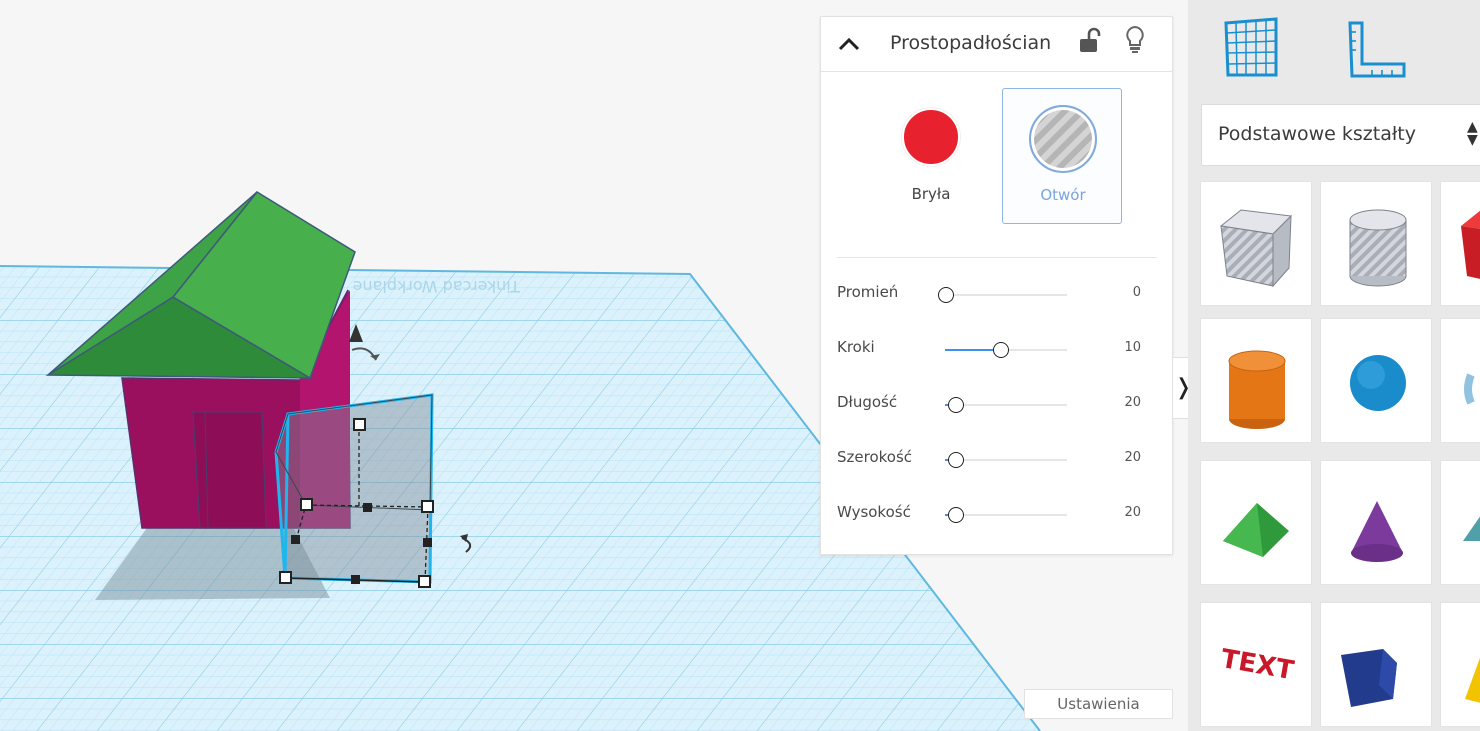  What do you see at coordinates (1251, 48) in the screenshot?
I see `workplane-grid-icon` at bounding box center [1251, 48].